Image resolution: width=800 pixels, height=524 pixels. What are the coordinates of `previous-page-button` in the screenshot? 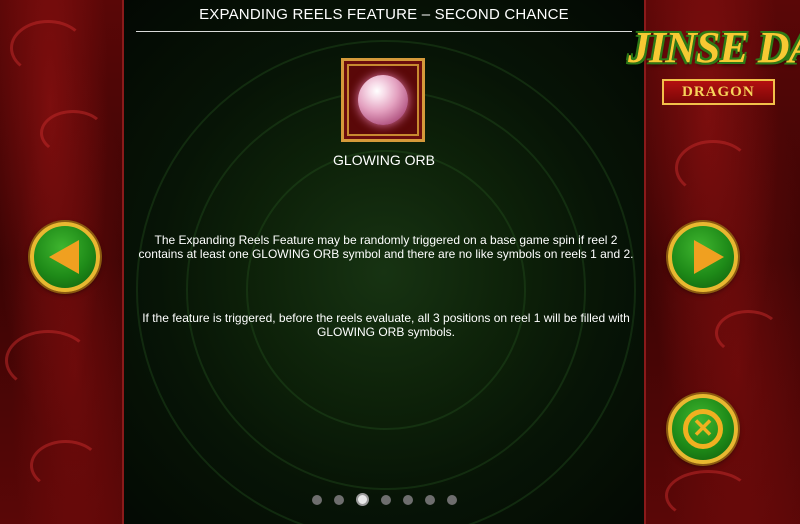 It's located at (65, 257).